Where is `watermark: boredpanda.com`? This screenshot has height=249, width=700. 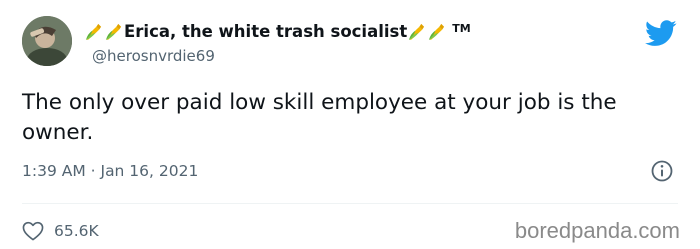
watermark: boredpanda.com is located at coordinates (597, 230).